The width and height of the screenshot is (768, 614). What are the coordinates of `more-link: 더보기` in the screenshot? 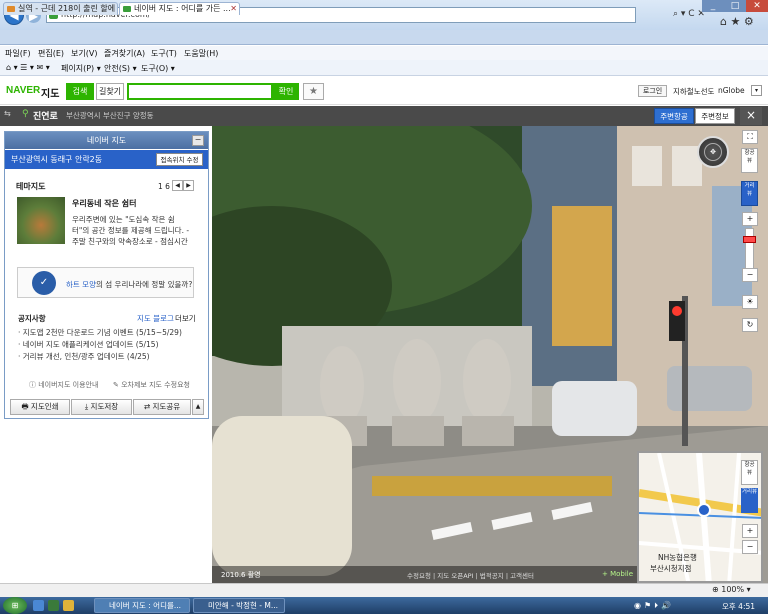 It's located at (185, 318).